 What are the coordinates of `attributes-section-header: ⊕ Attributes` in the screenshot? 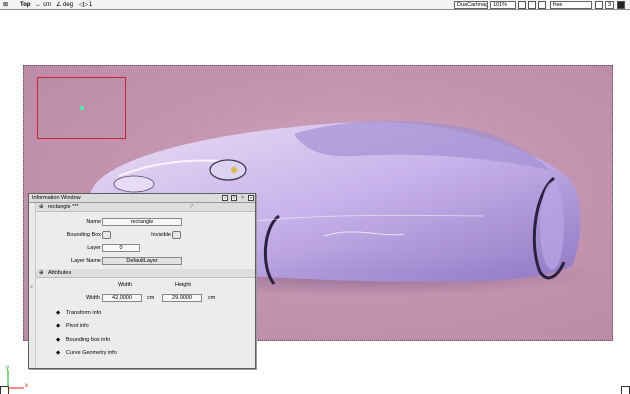 It's located at (145, 273).